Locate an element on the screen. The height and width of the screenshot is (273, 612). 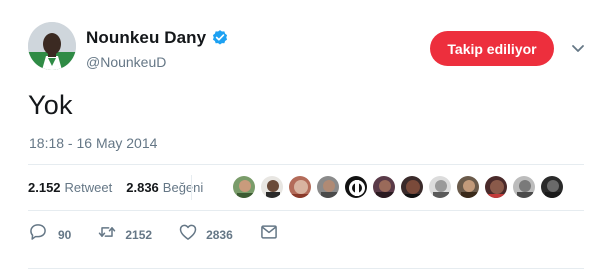
retweet-icon is located at coordinates (107, 234).